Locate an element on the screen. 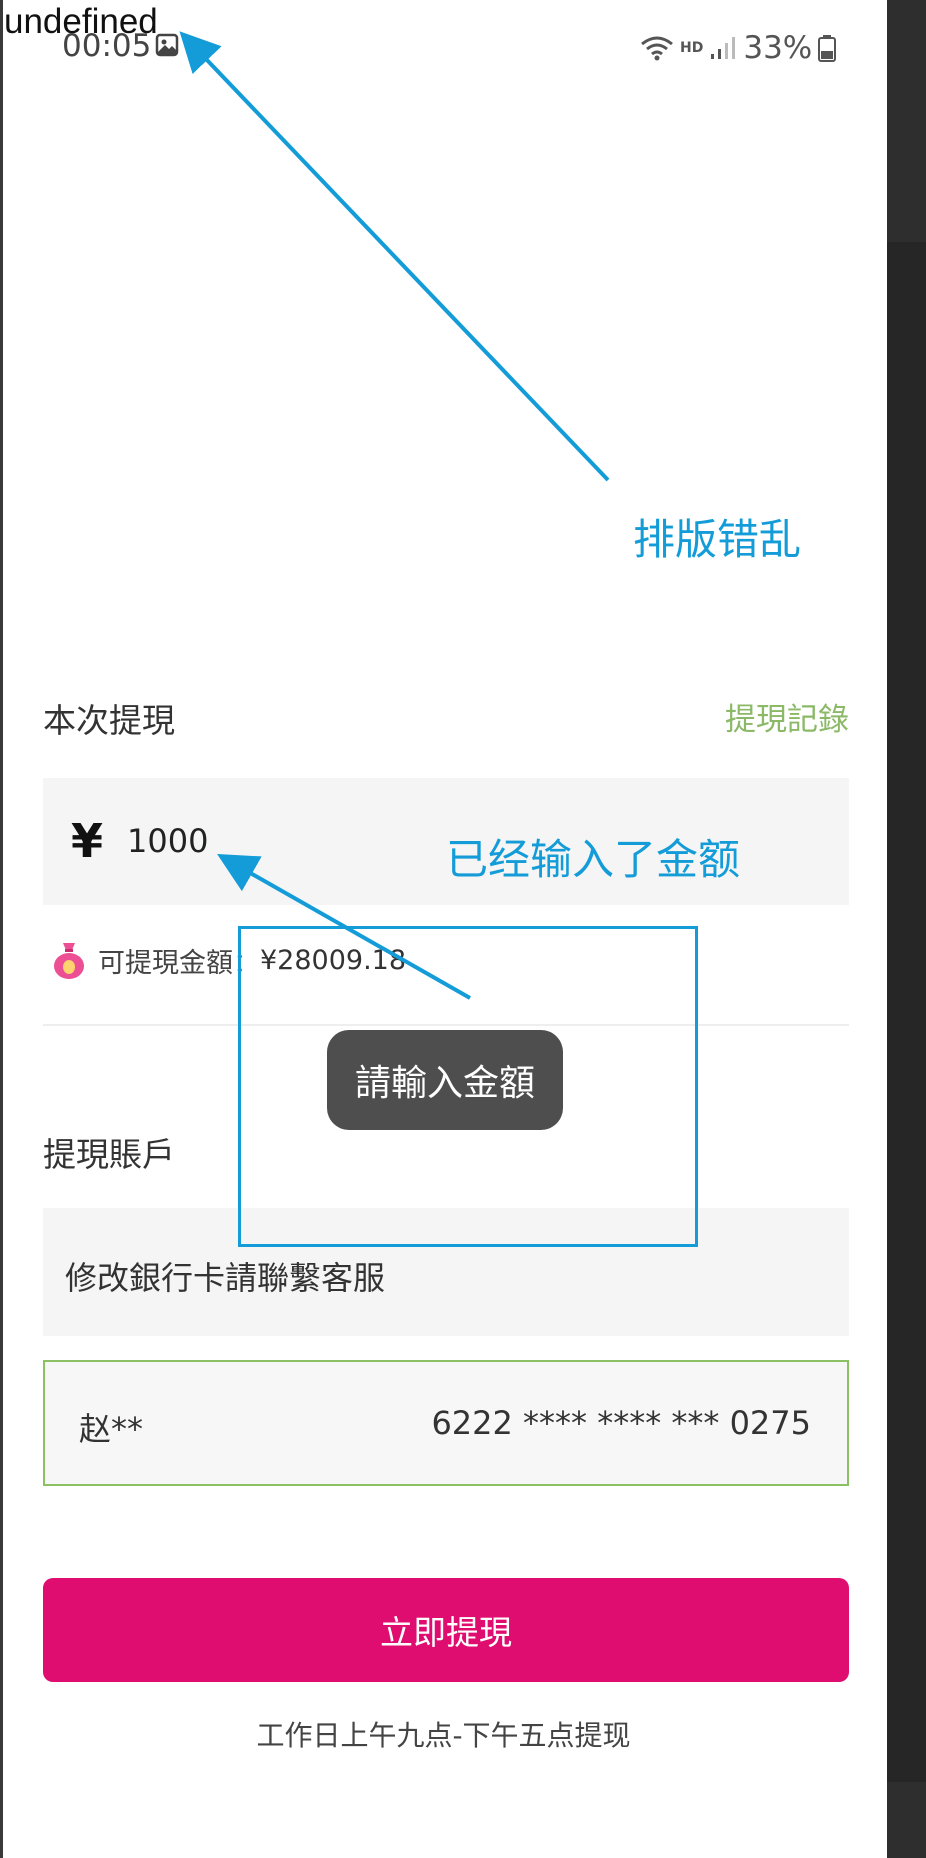  annotation-layout-error: 排版错乱 is located at coordinates (717, 539).